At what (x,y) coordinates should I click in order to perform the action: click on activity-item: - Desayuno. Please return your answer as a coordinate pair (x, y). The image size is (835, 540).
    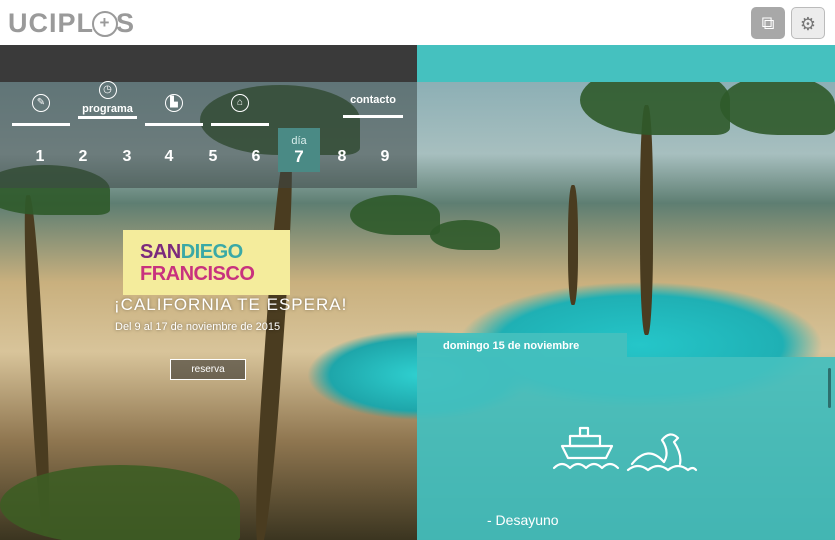
    Looking at the image, I should click on (523, 520).